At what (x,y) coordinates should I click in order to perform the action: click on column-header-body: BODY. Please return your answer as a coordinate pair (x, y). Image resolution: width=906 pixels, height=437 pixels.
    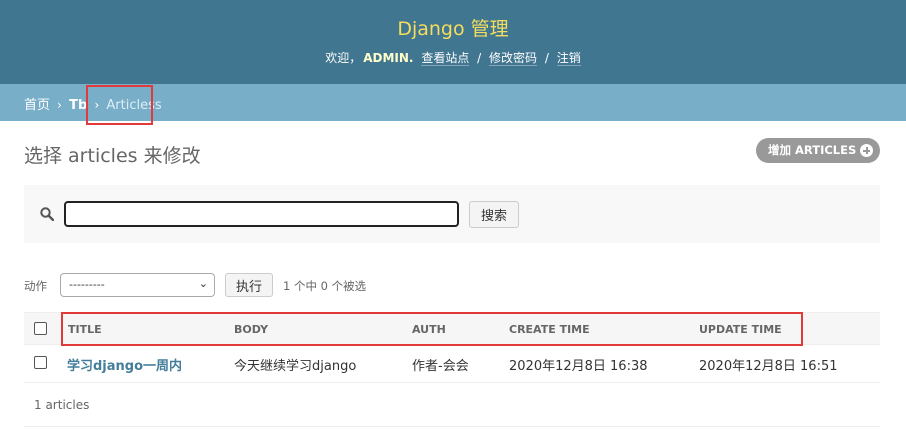
    Looking at the image, I should click on (251, 329).